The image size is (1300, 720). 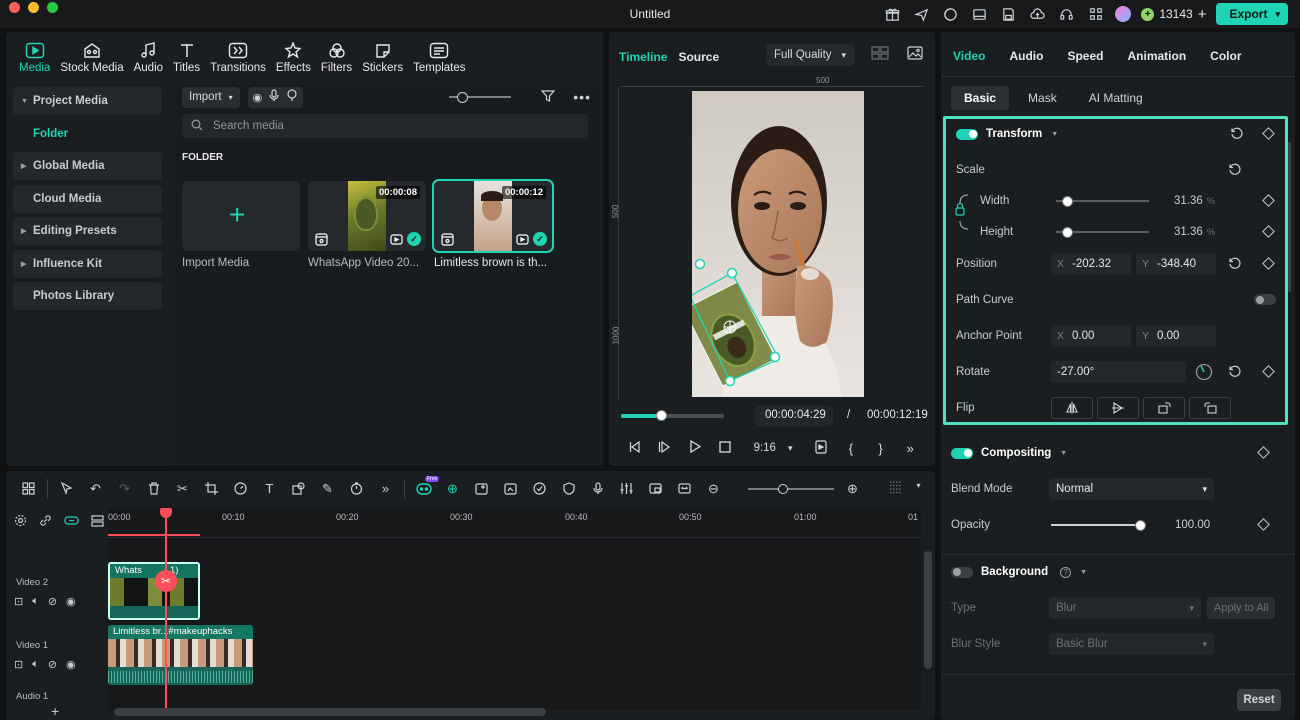 I want to click on scrubber-knob, so click(x=662, y=415).